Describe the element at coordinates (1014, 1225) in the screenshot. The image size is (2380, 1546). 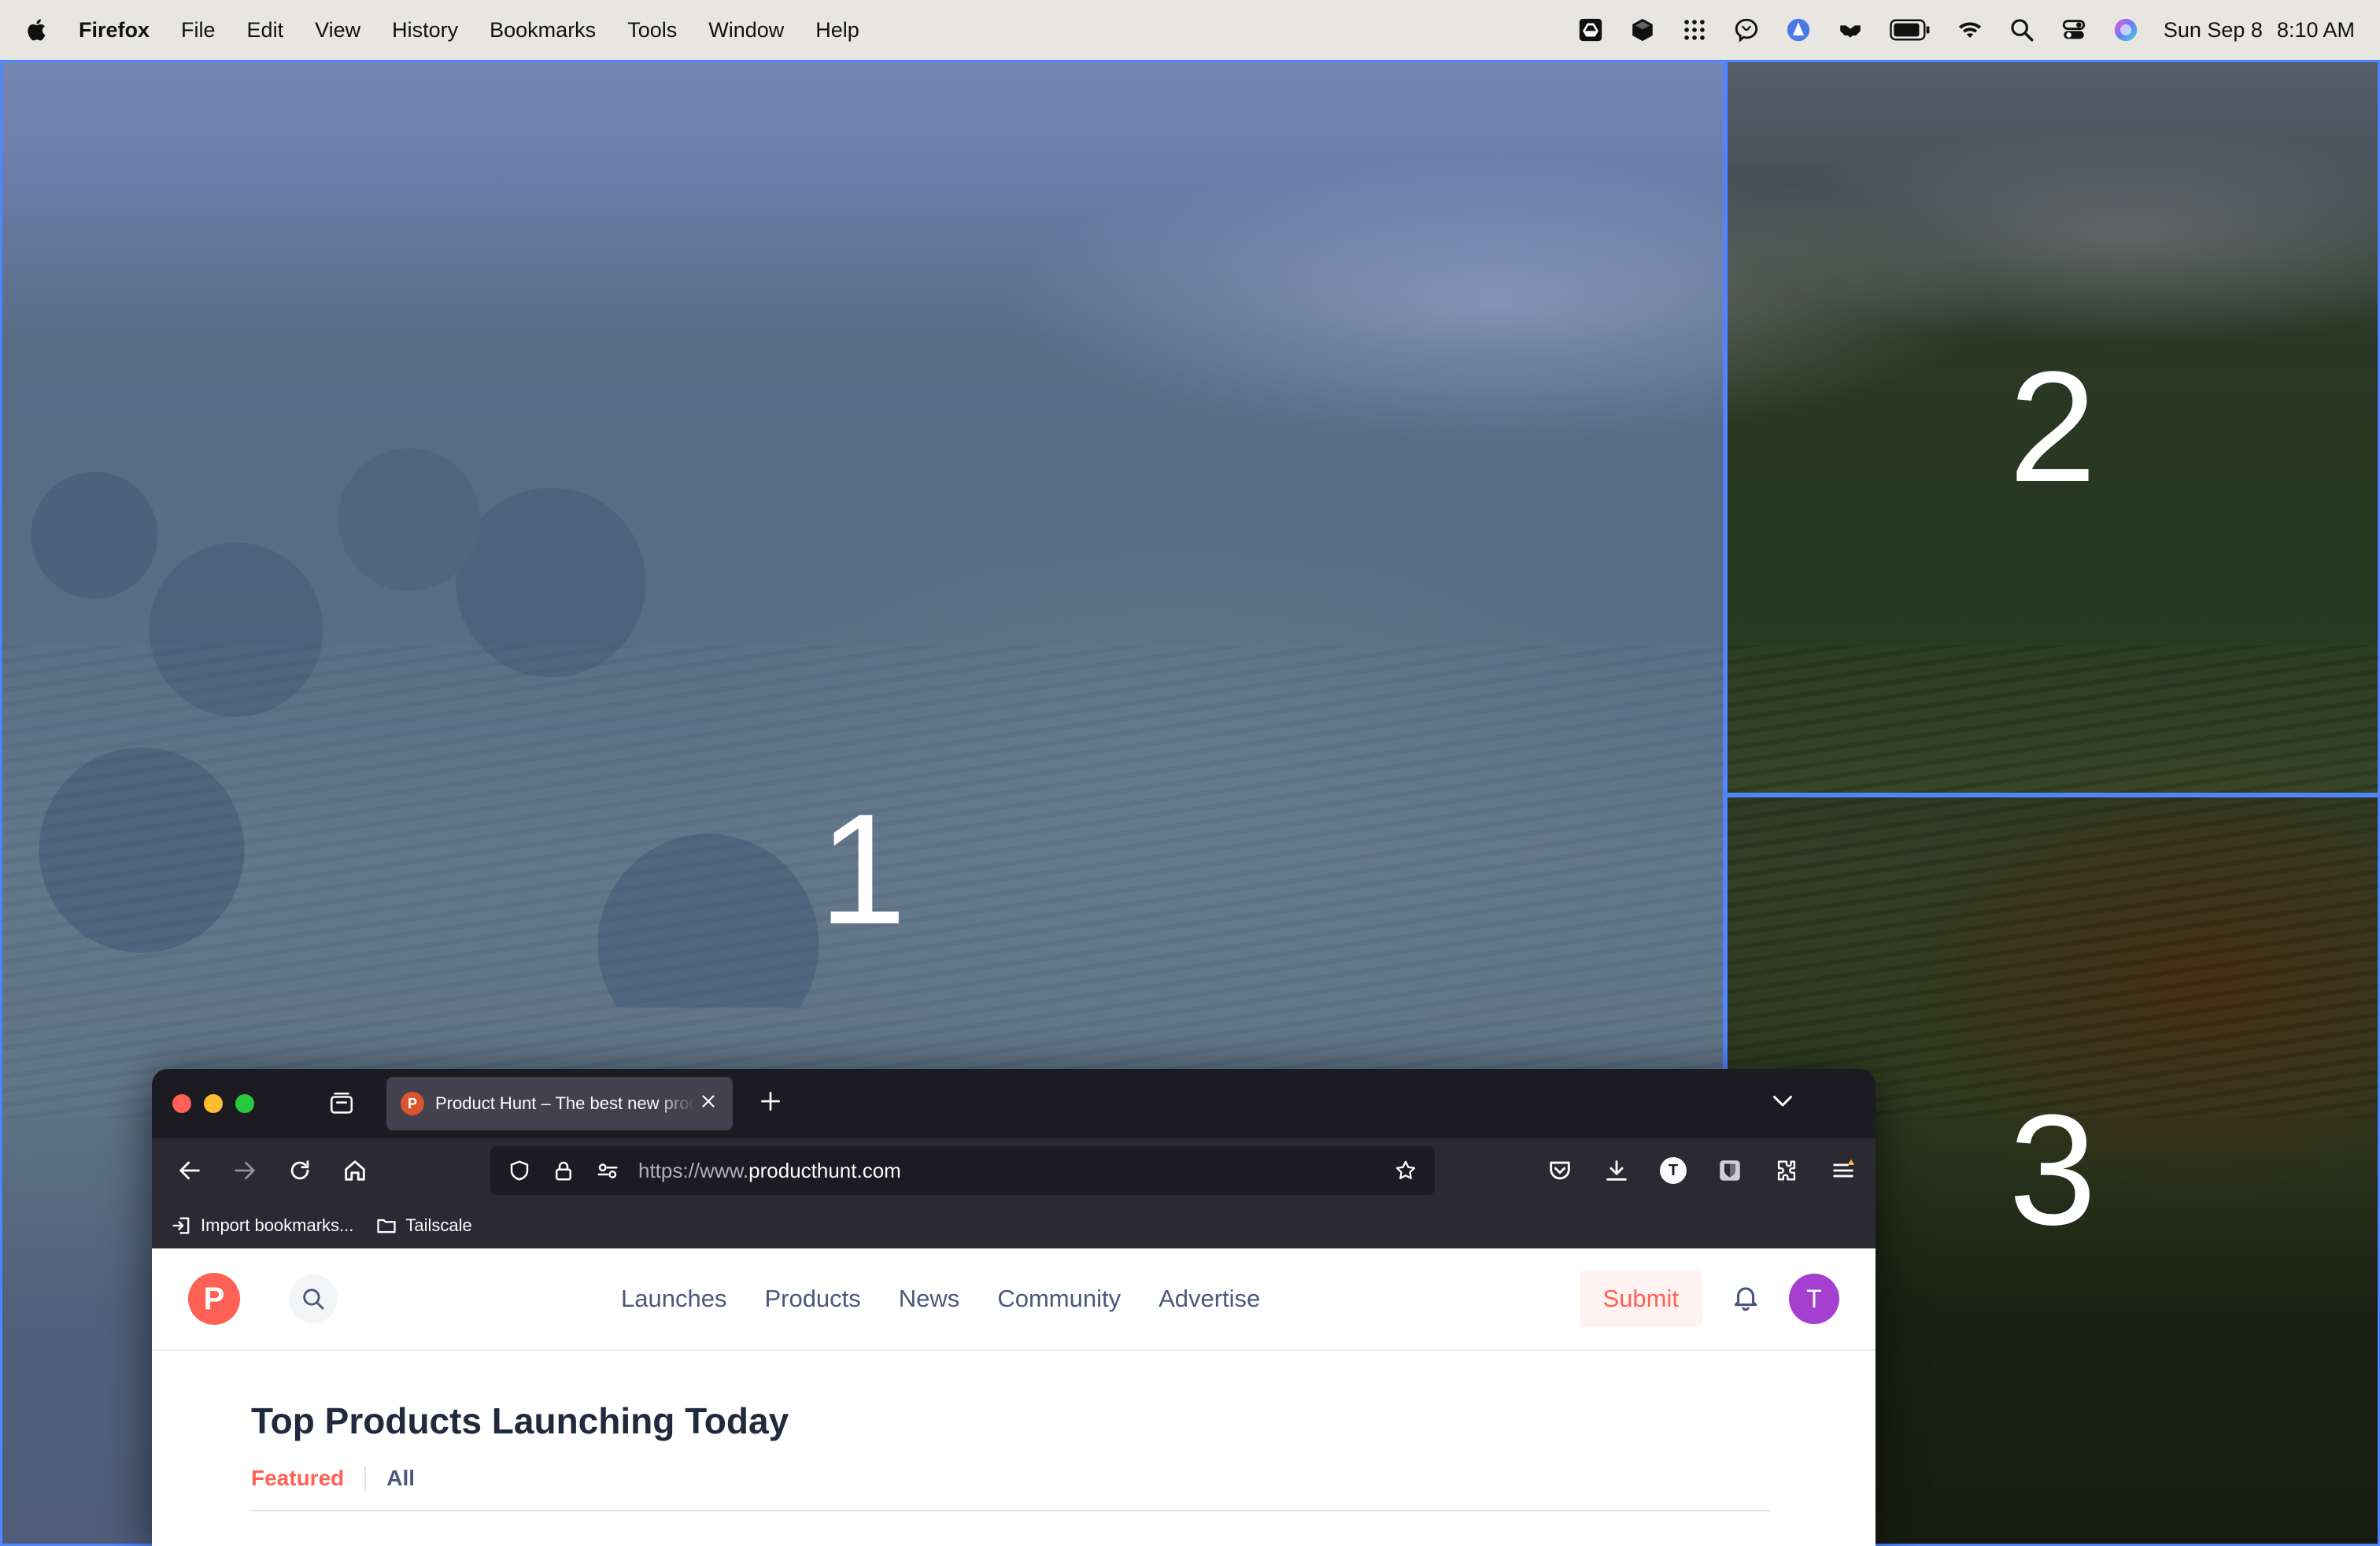
I see `bookmarks-toolbar: Import bookmarks... Tailscale` at that location.